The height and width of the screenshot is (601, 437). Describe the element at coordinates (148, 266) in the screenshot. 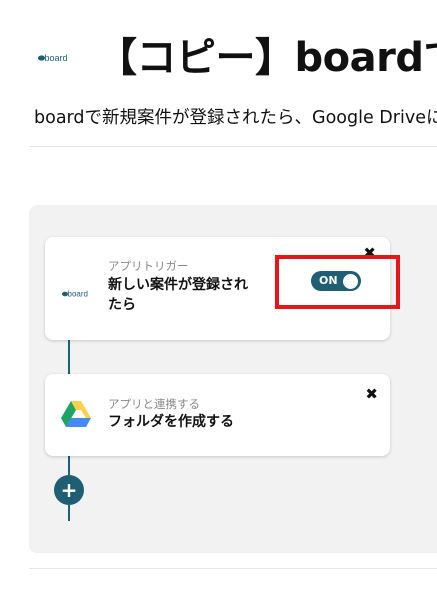

I see `trigger-kind-label: アプリトリガー` at that location.